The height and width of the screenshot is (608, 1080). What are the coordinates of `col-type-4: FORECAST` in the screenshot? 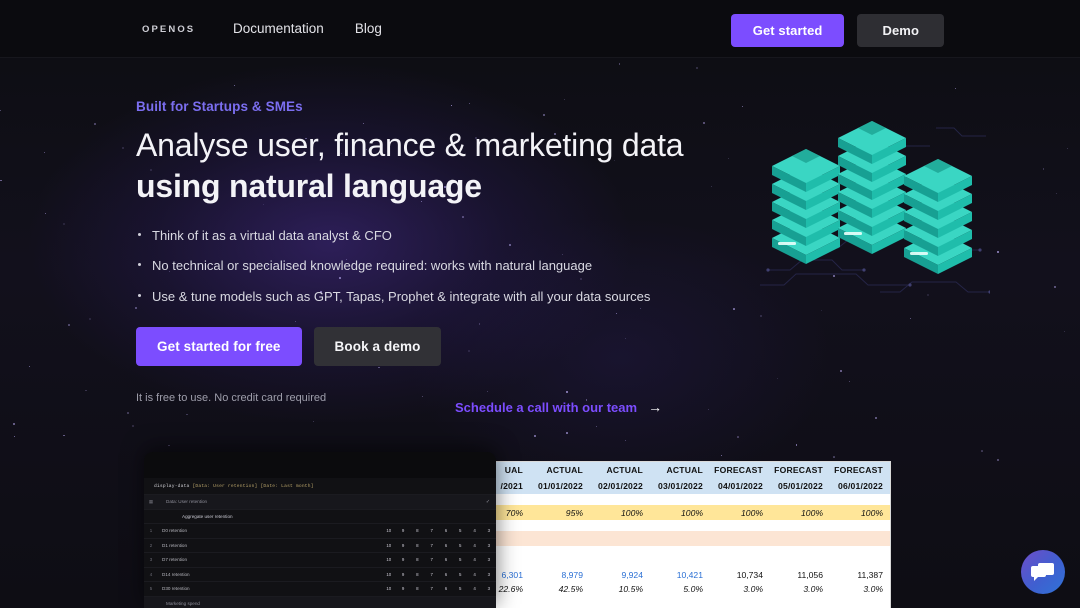 It's located at (740, 470).